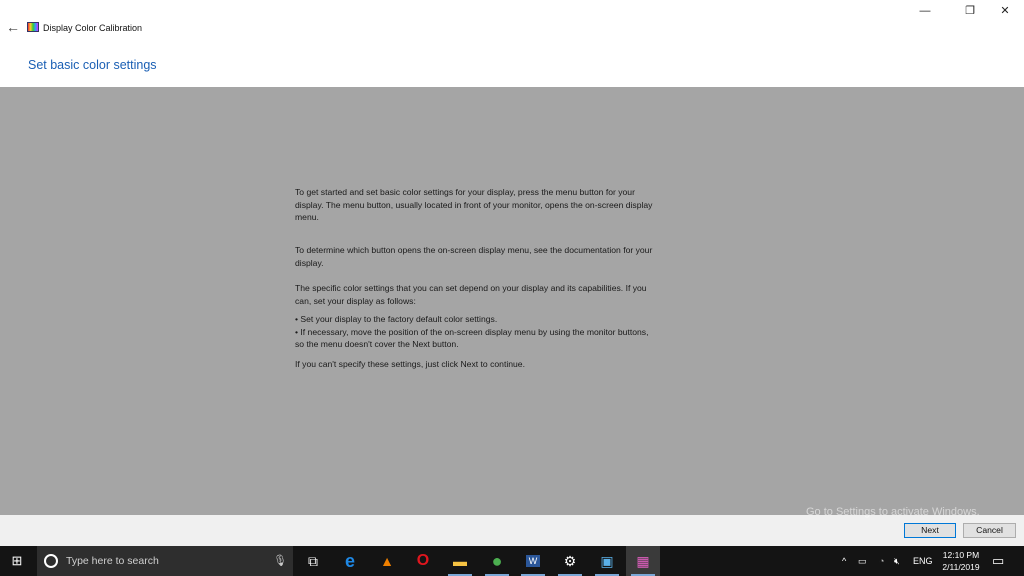 The height and width of the screenshot is (576, 1024). I want to click on monitor-icon: ▣, so click(607, 560).